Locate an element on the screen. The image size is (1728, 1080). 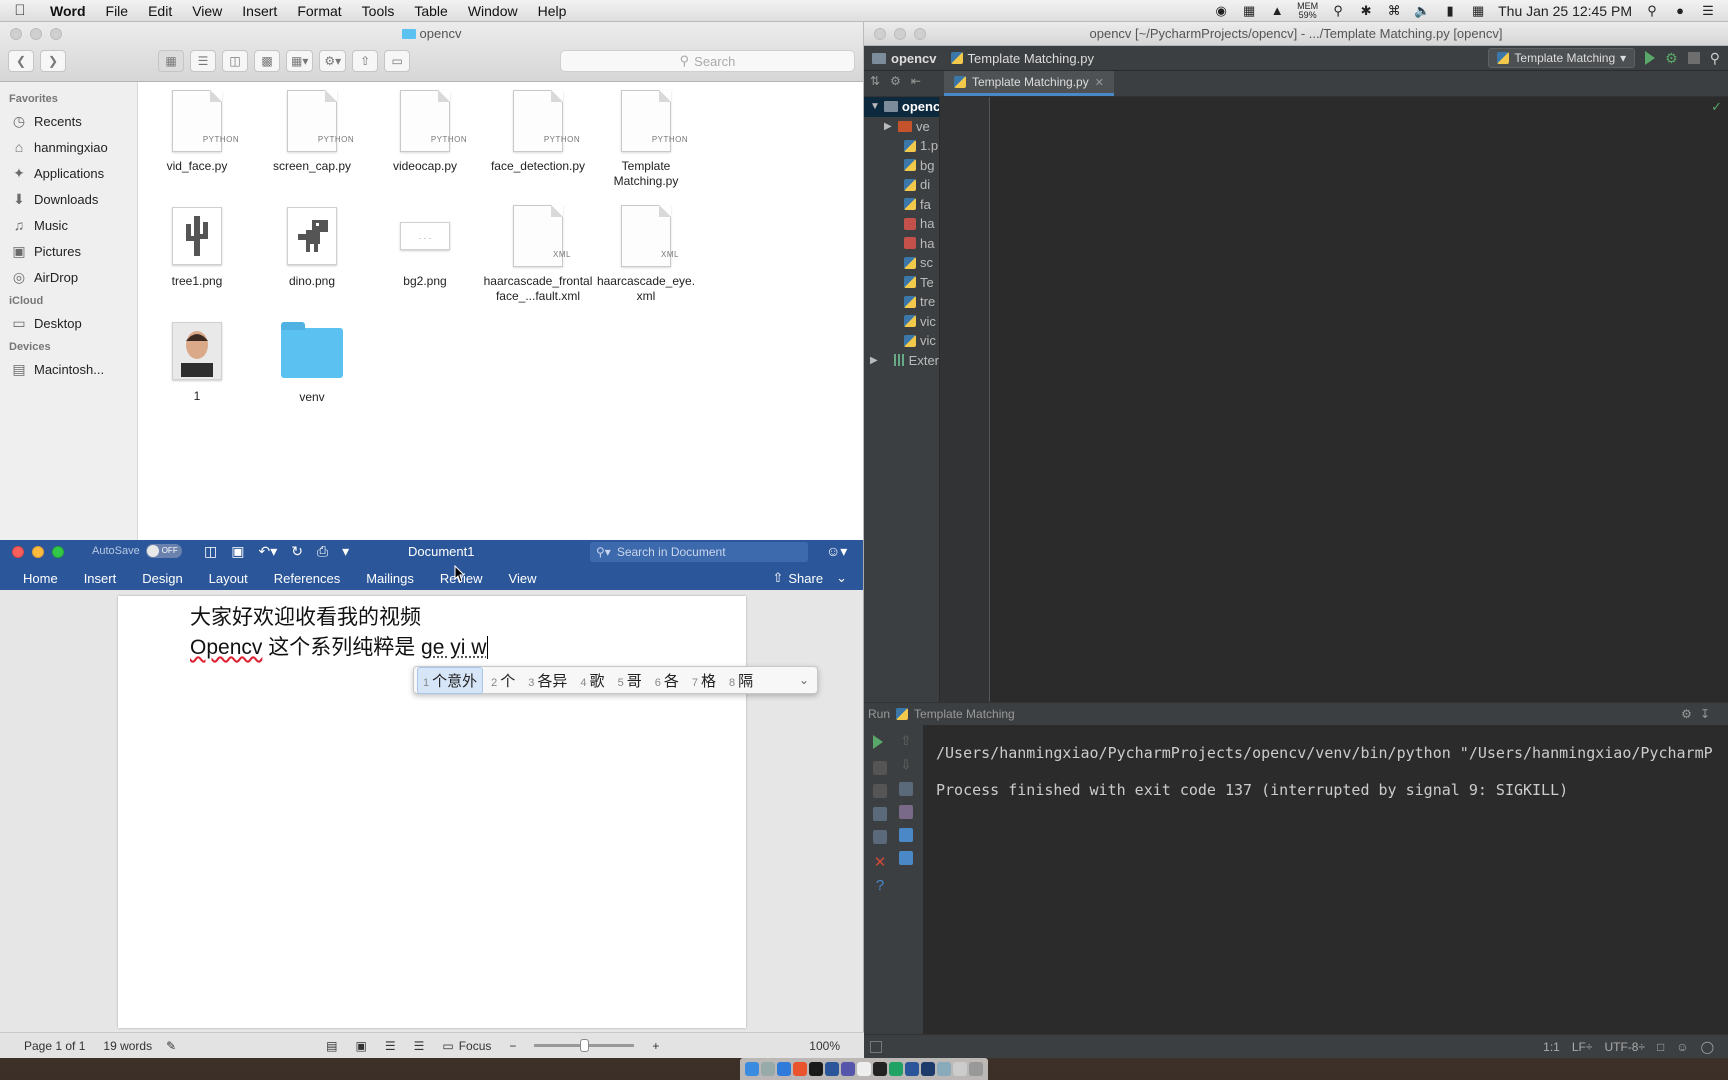
word-count: 19 words is located at coordinates (127, 1046).